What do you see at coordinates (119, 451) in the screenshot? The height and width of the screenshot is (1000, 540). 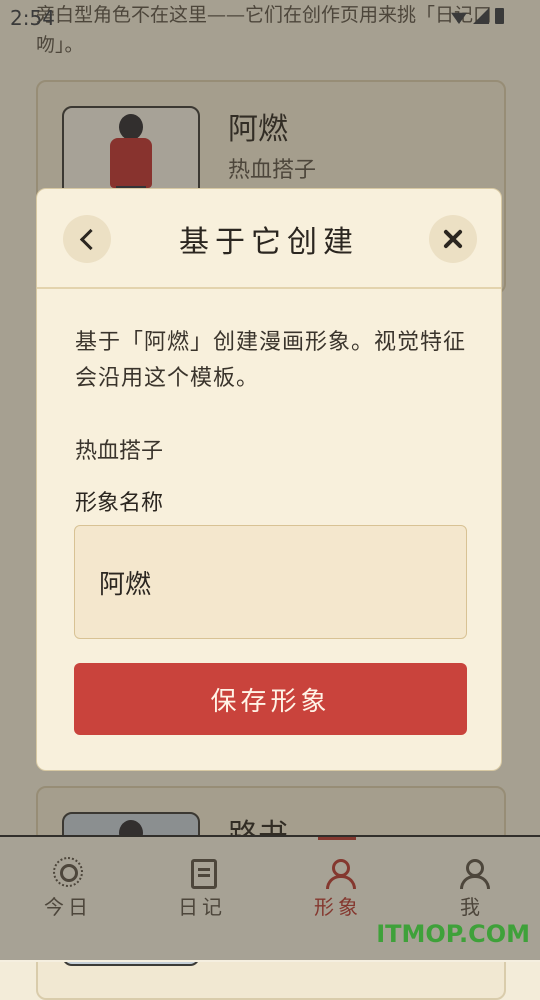 I see `template-tag: 热血搭子` at bounding box center [119, 451].